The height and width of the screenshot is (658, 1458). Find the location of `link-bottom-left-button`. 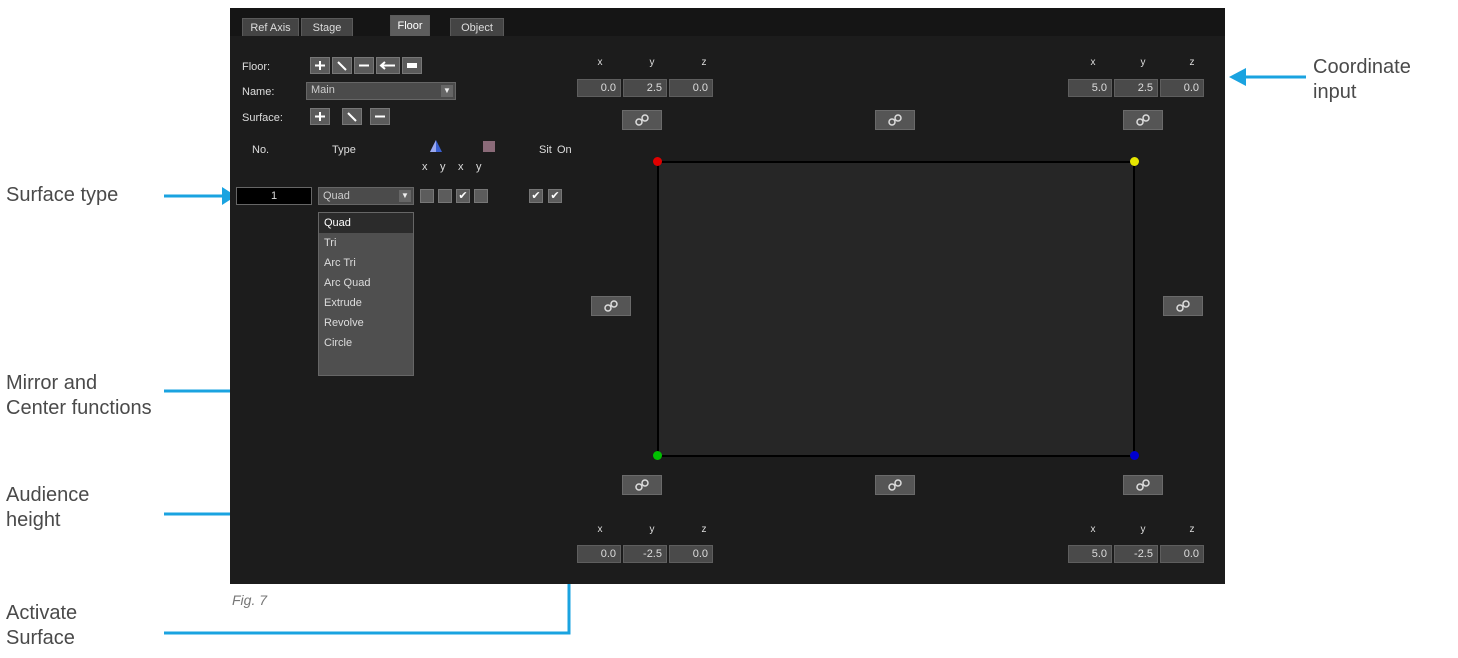

link-bottom-left-button is located at coordinates (642, 485).